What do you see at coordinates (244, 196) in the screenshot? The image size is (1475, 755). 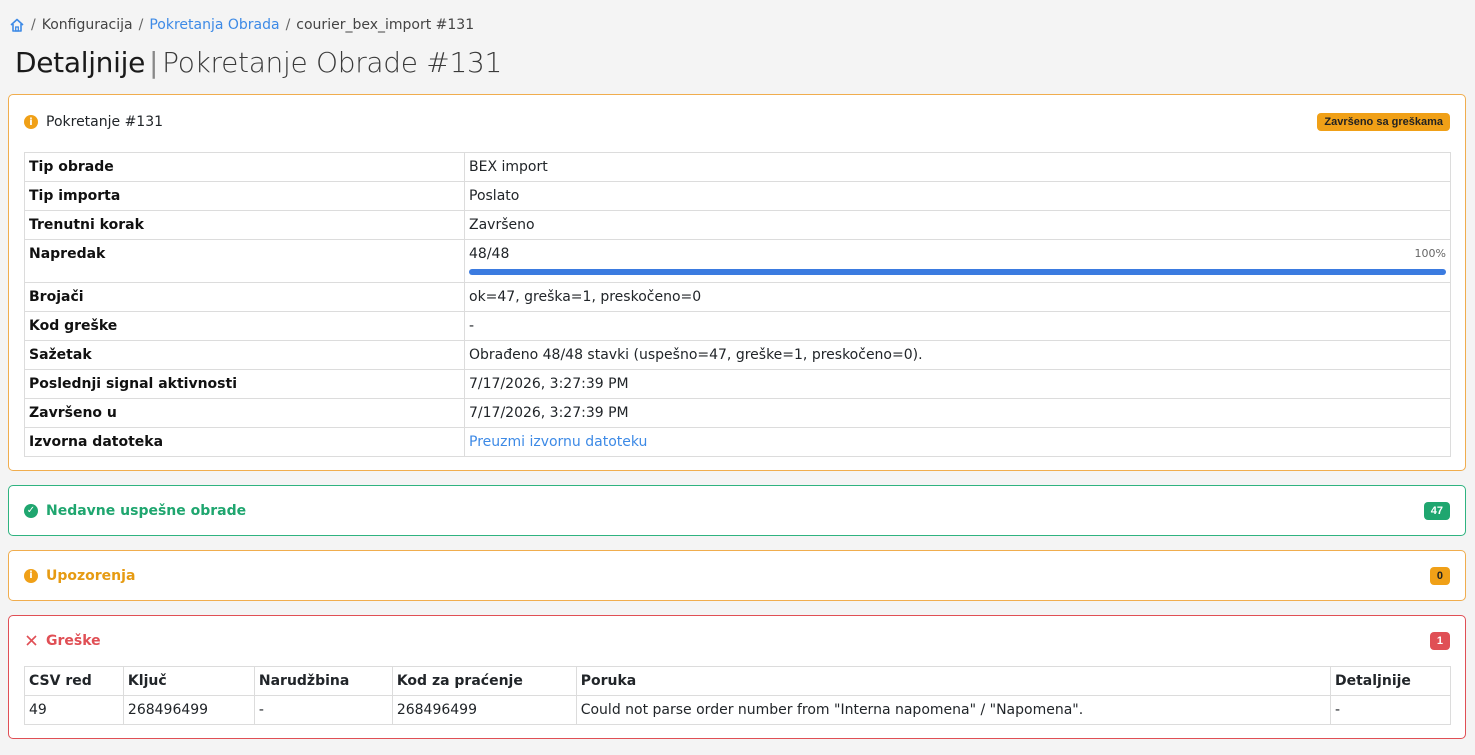 I see `details-label: Tip importa` at bounding box center [244, 196].